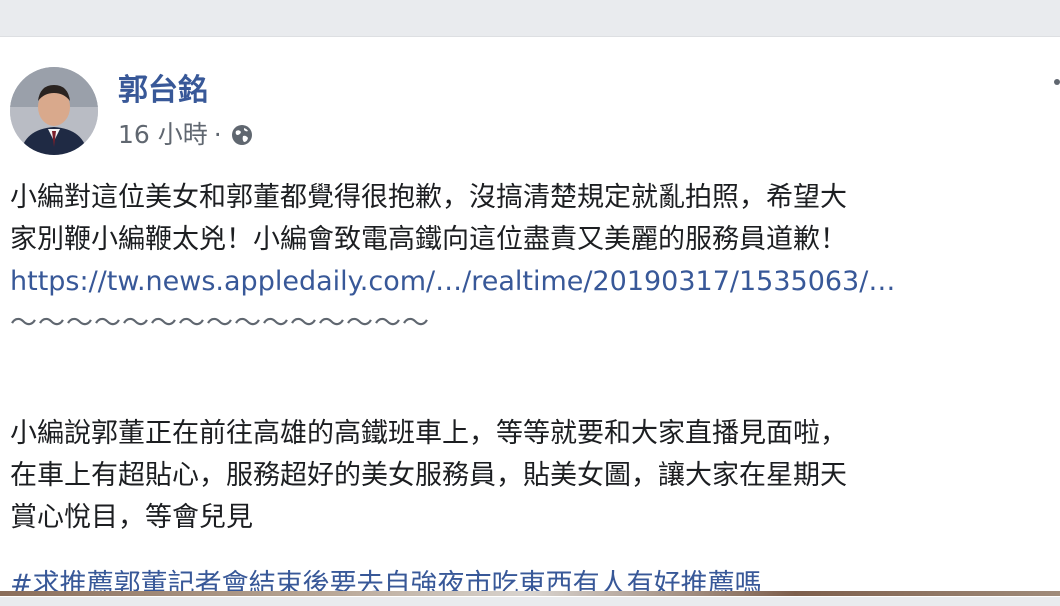  Describe the element at coordinates (163, 91) in the screenshot. I see `author-name: 郭台銘` at that location.